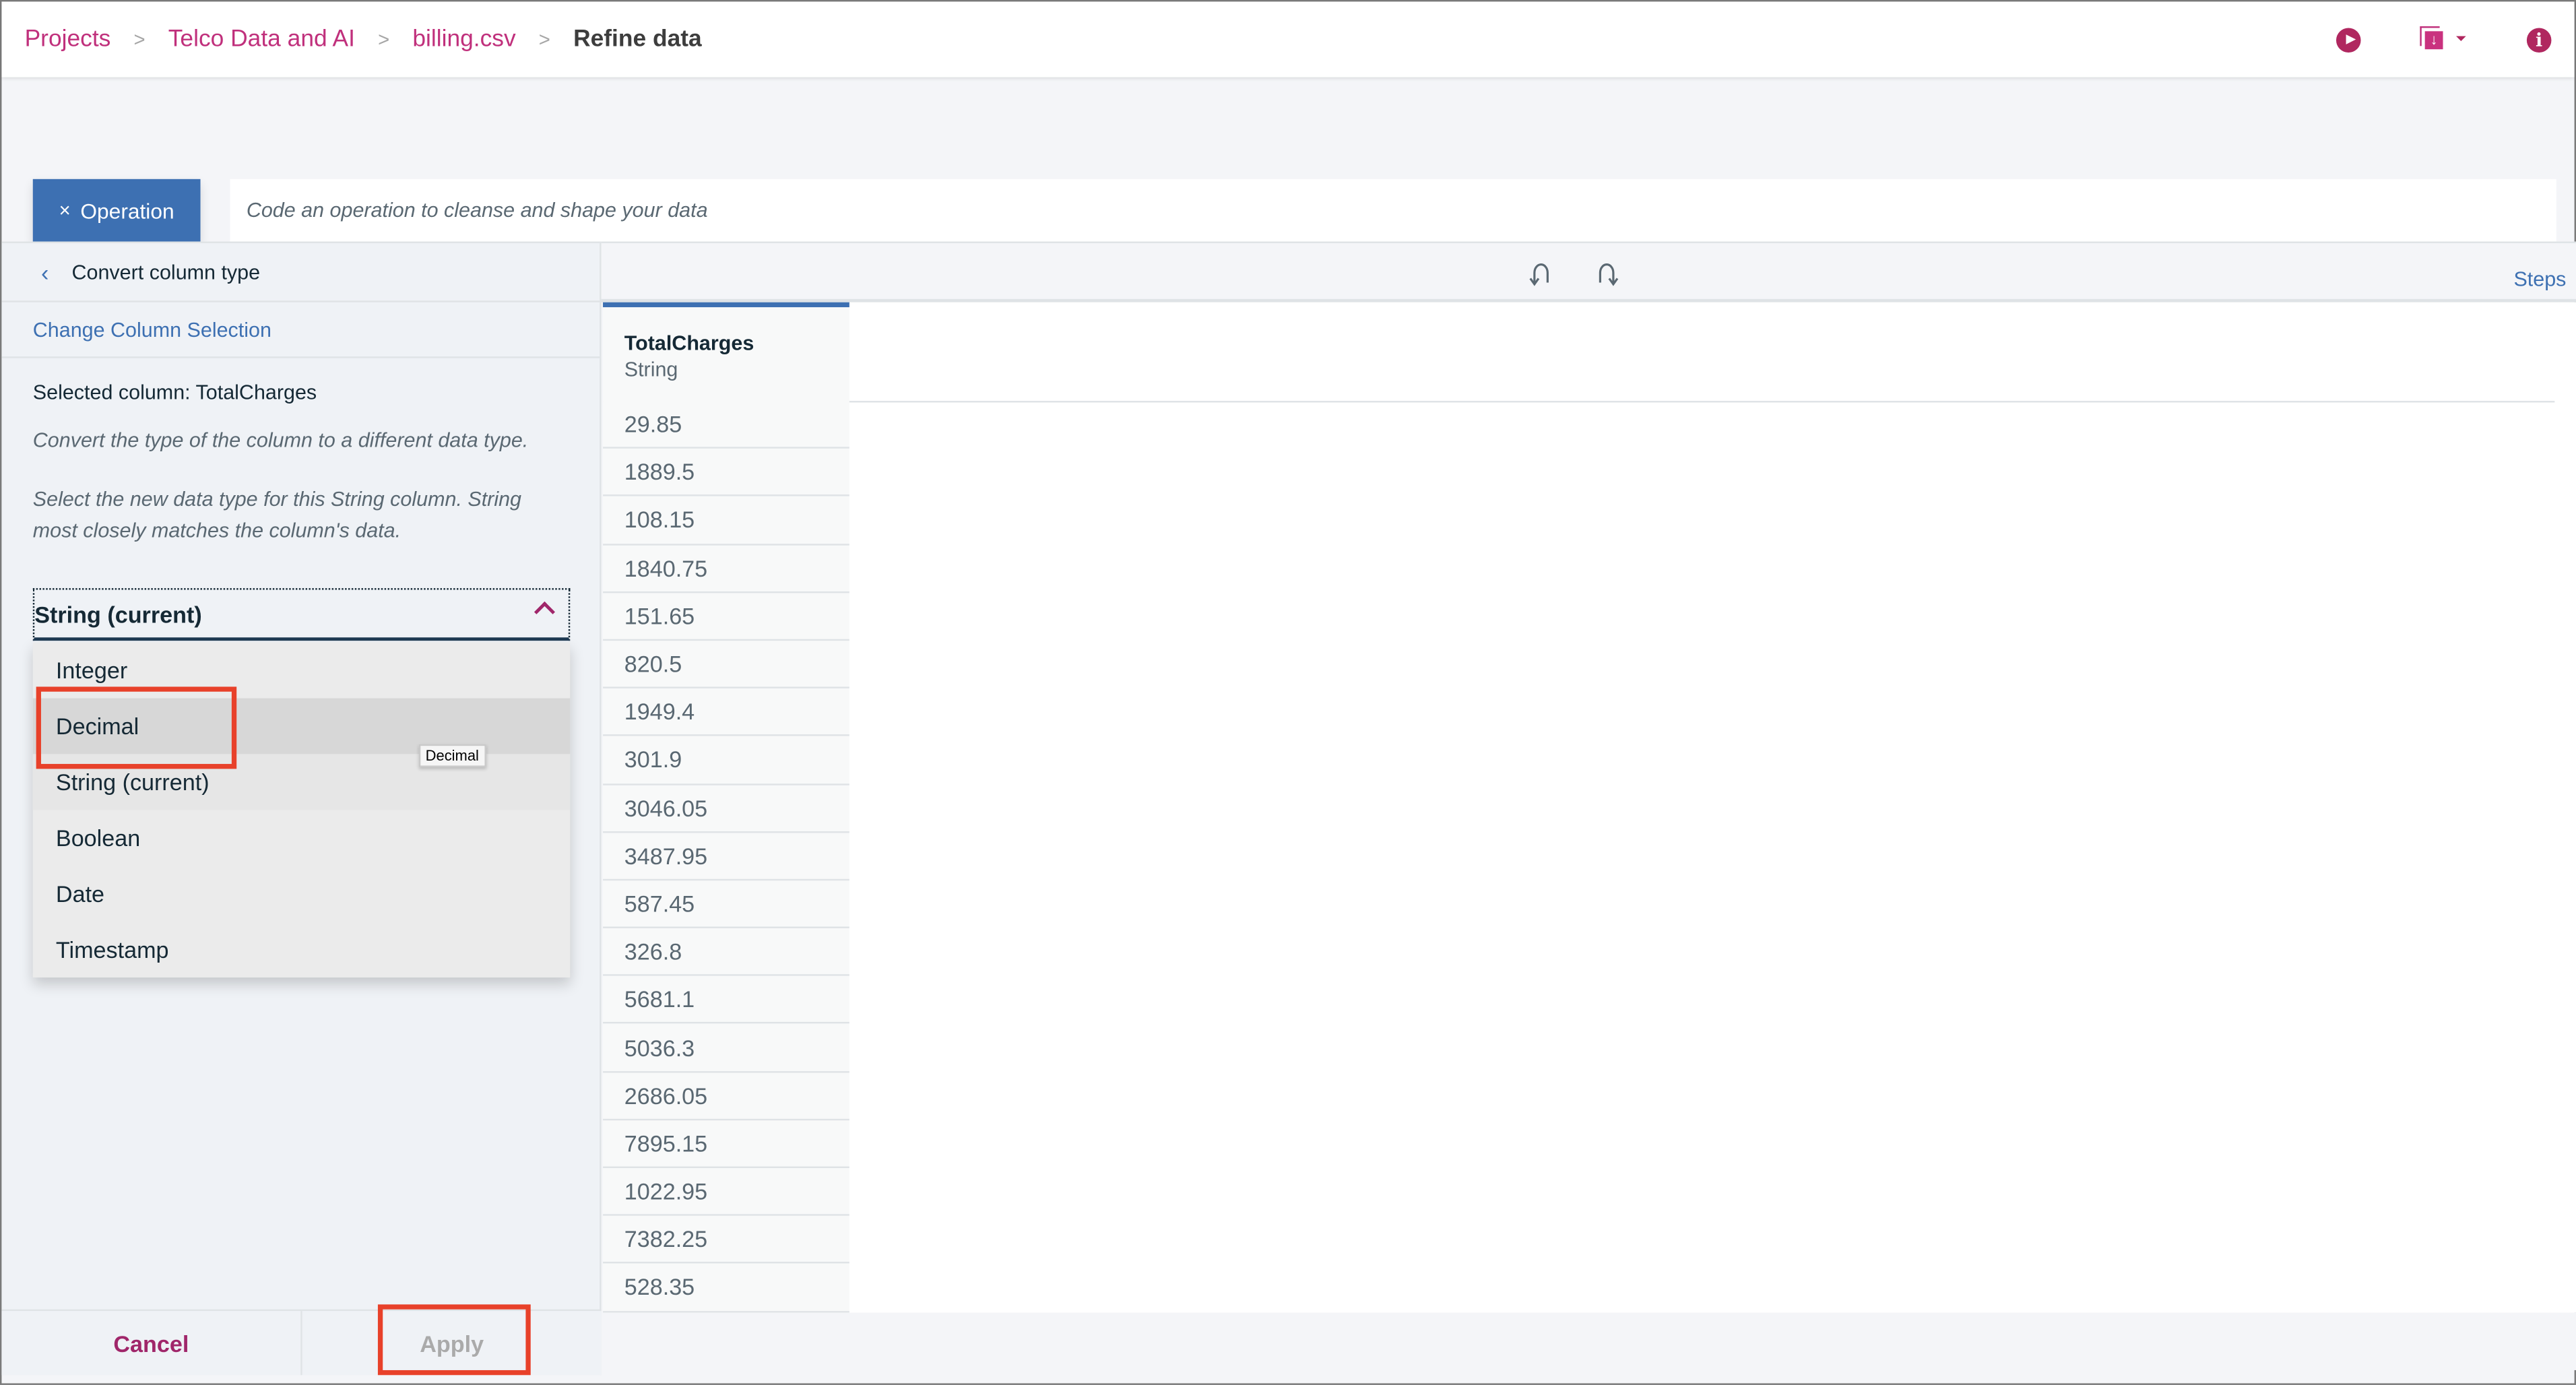 The image size is (2576, 1385). What do you see at coordinates (726, 1144) in the screenshot?
I see `table-cell: 7895.15` at bounding box center [726, 1144].